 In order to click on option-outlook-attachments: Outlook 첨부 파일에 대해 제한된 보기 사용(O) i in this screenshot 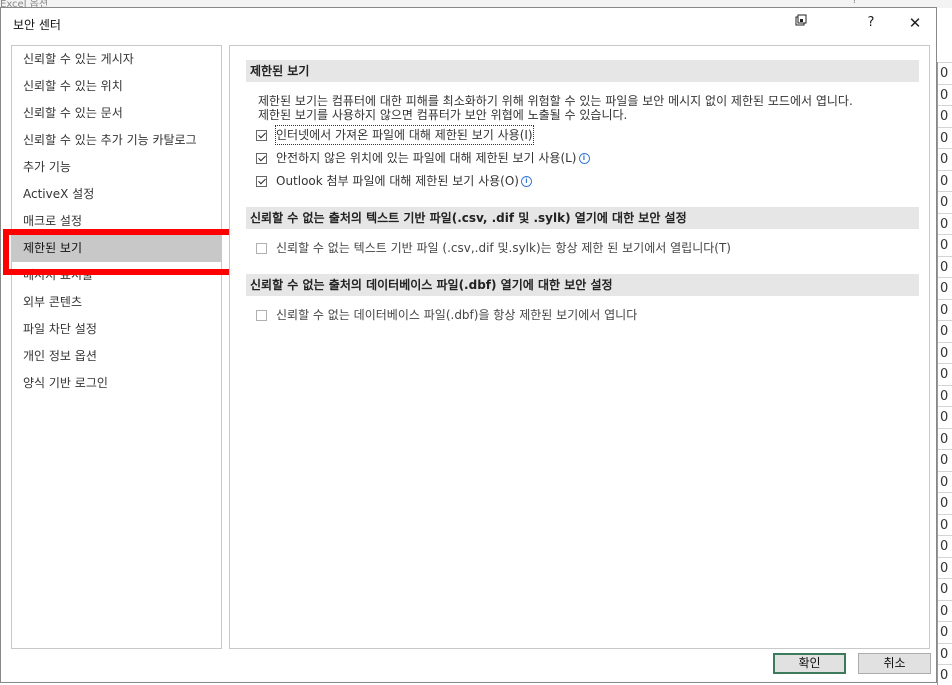, I will do `click(394, 181)`.